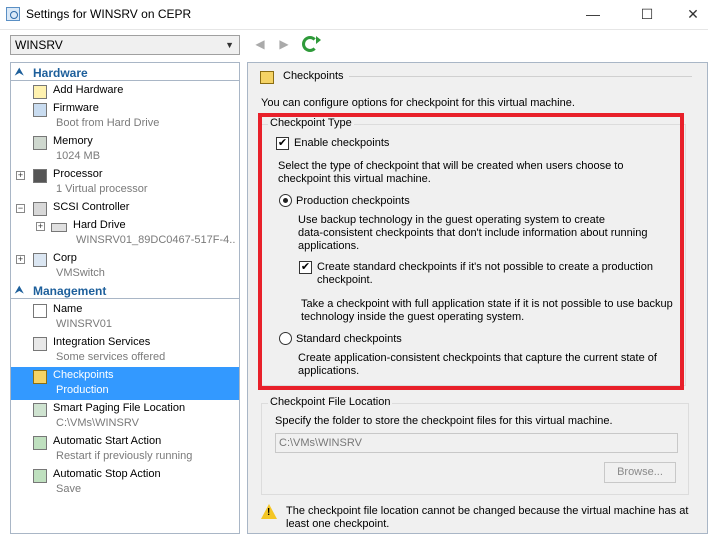  Describe the element at coordinates (647, 15) in the screenshot. I see `maximize-button: ☐` at that location.